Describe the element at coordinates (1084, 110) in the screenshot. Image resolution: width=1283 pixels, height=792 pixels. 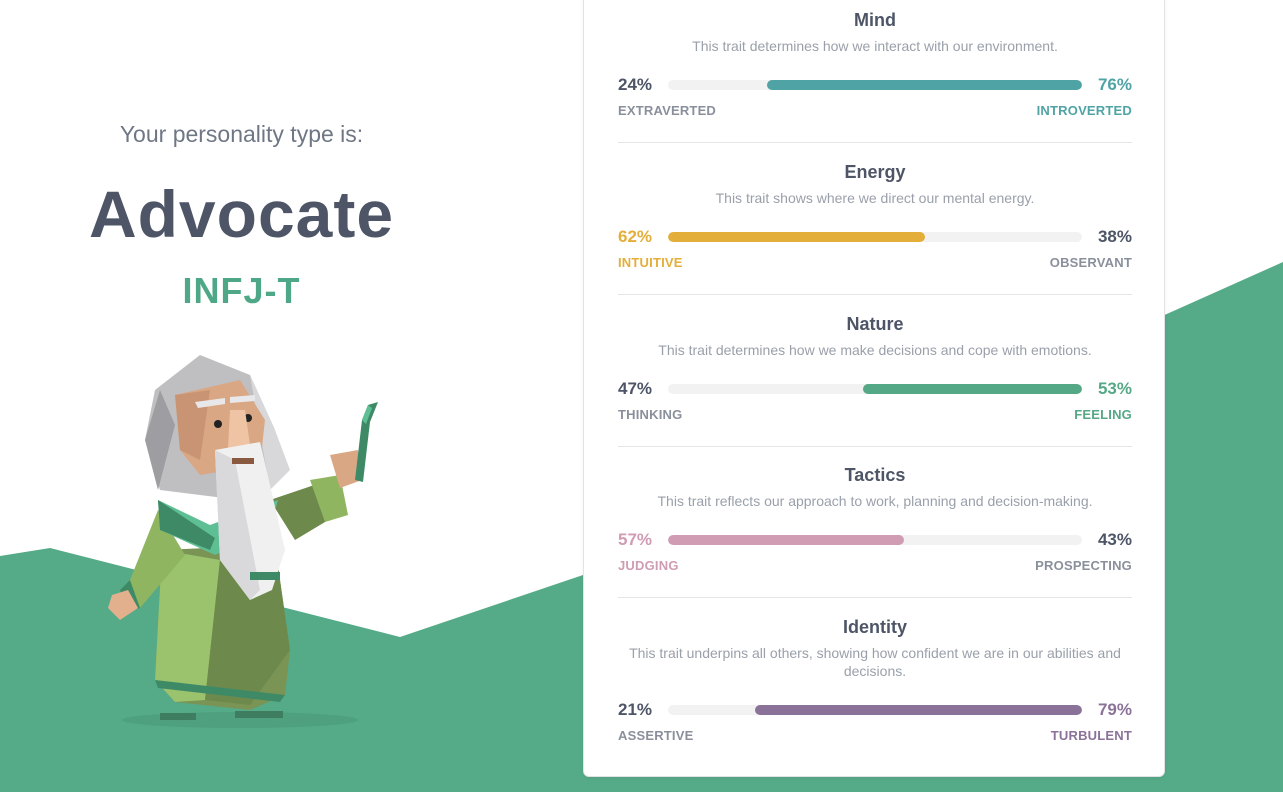
I see `right-label: INTROVERTED` at that location.